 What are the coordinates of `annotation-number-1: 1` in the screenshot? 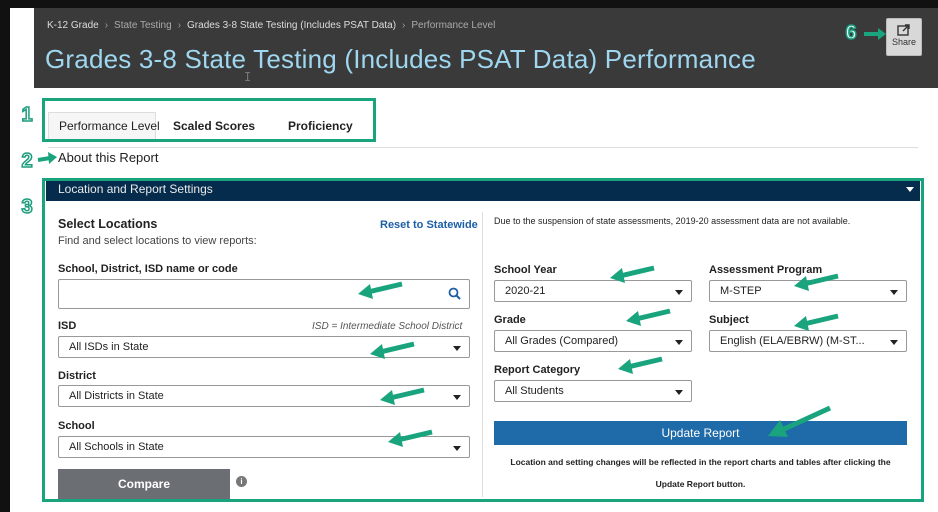 It's located at (27, 115).